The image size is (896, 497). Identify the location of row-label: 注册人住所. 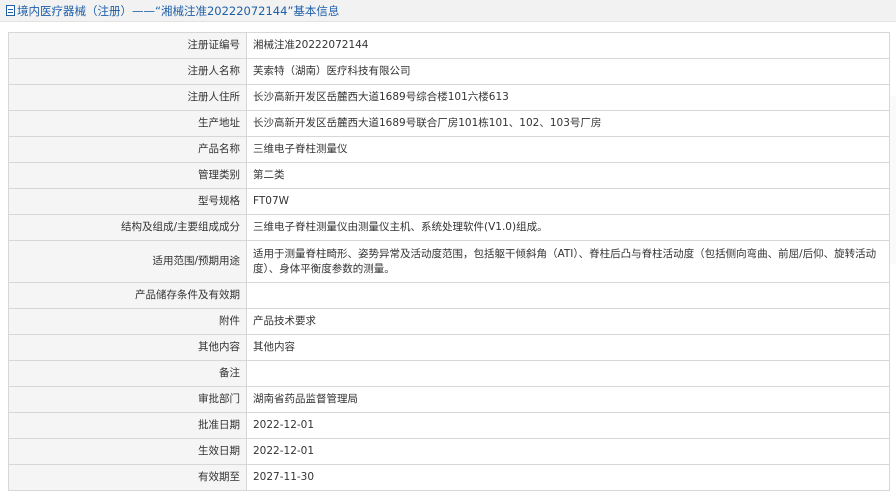
(127, 97).